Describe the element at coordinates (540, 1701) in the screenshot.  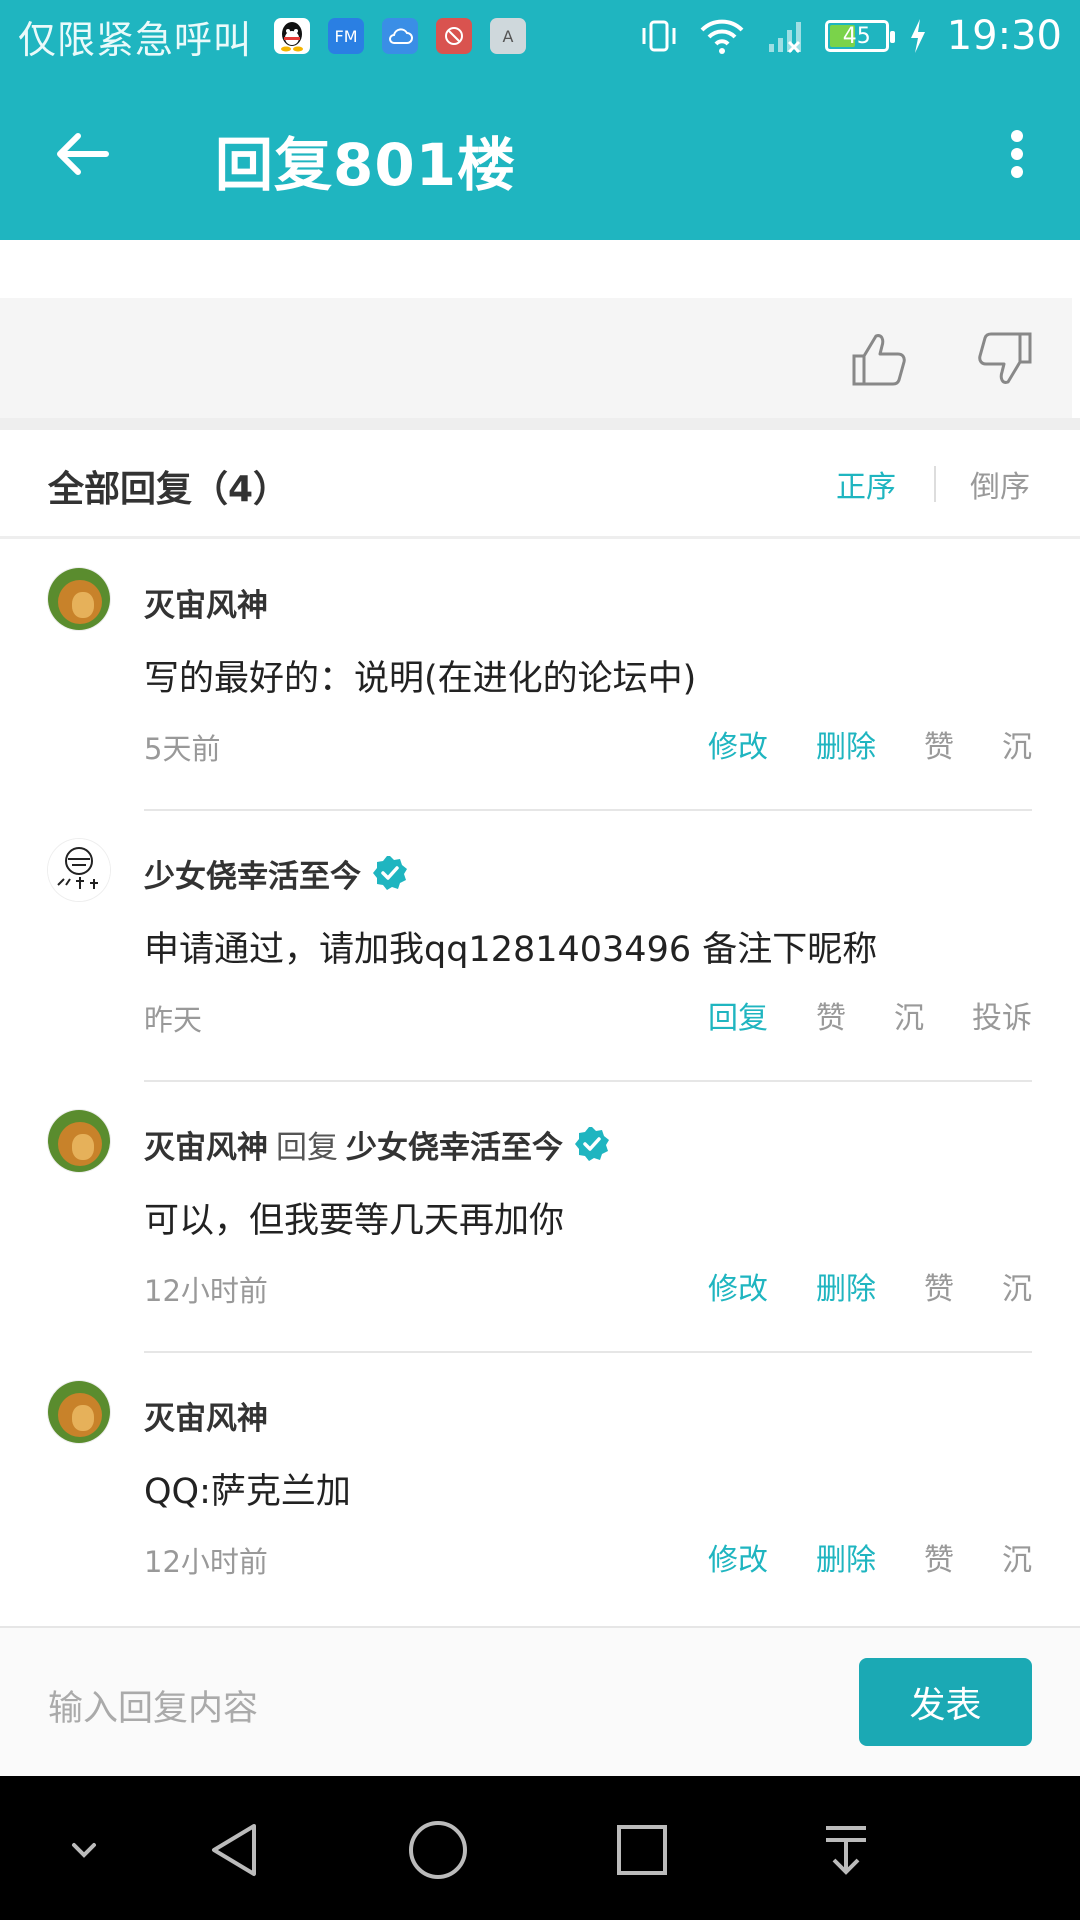
I see `reply-input-bar: 输入回复内容 发表` at that location.